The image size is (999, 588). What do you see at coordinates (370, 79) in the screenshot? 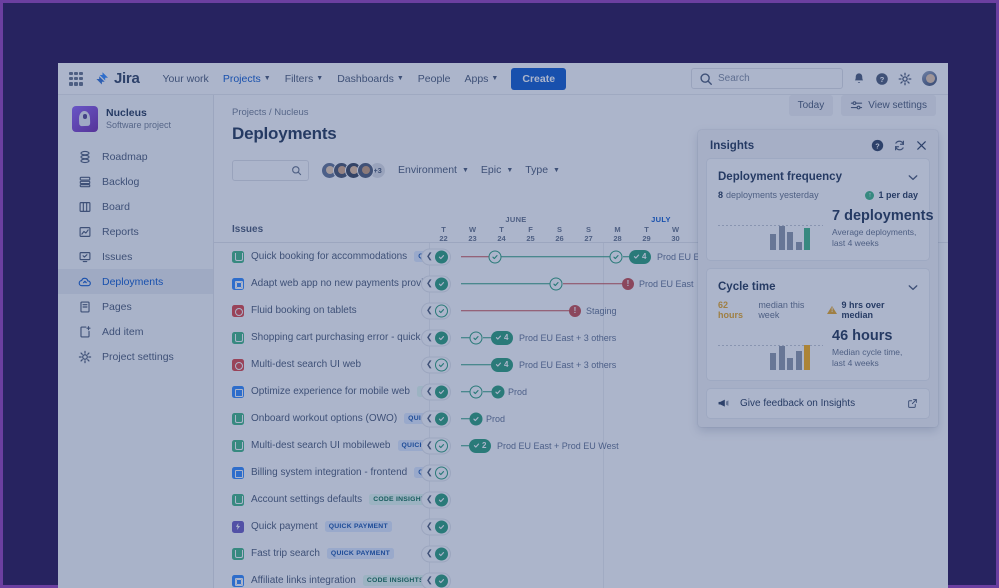
I see `nav-dashboards: Dashboards ▼` at bounding box center [370, 79].